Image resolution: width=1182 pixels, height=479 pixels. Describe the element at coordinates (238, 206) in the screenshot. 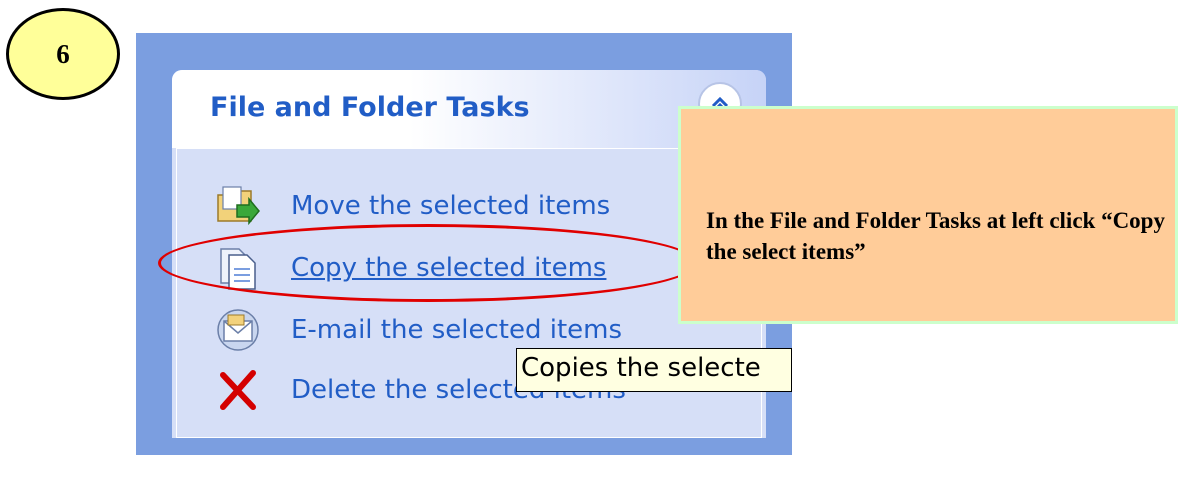

I see `move-folder-icon` at that location.